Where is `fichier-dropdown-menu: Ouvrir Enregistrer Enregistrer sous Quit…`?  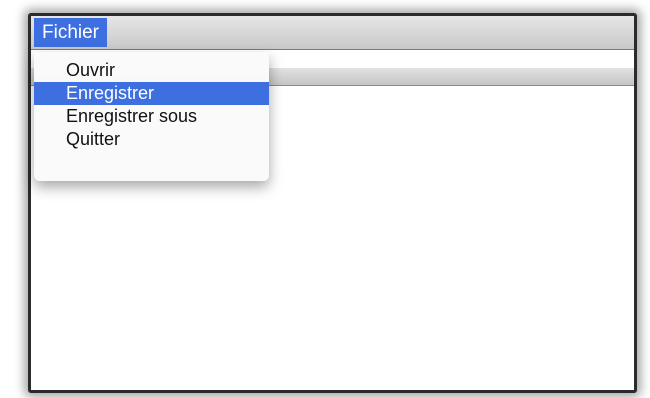 fichier-dropdown-menu: Ouvrir Enregistrer Enregistrer sous Quit… is located at coordinates (151, 116).